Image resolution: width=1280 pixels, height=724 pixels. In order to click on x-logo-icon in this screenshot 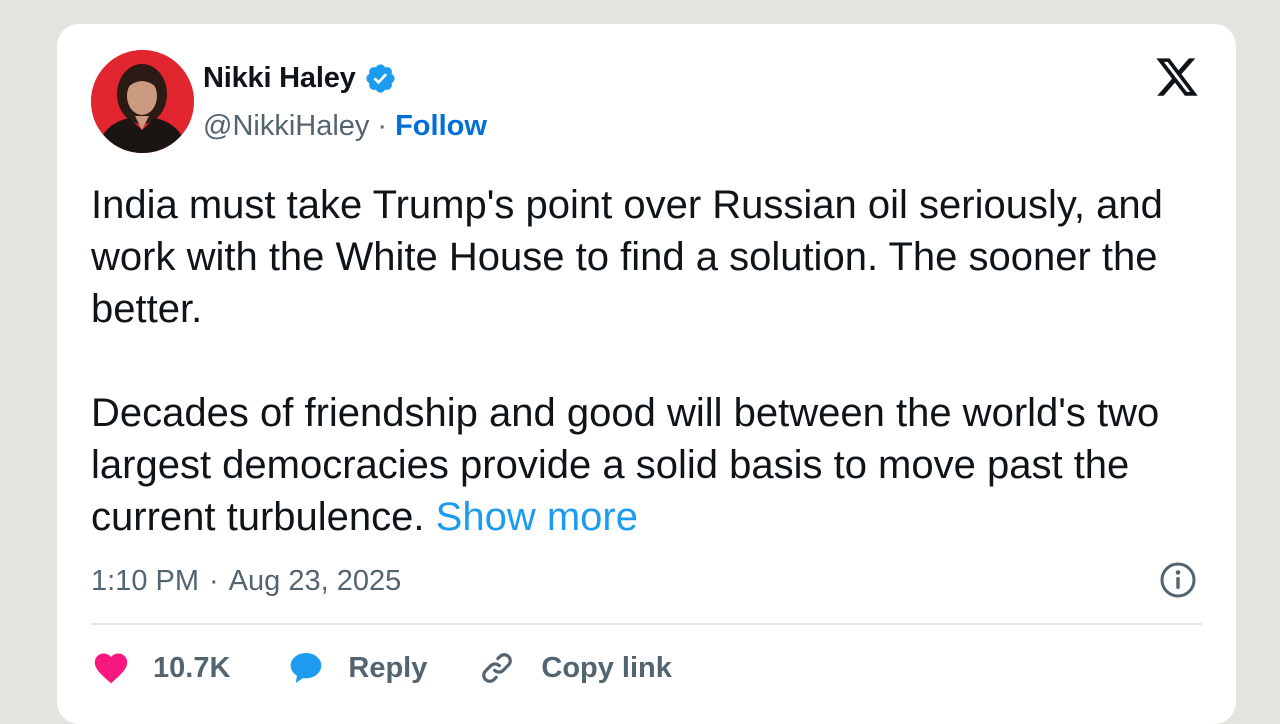, I will do `click(1177, 77)`.